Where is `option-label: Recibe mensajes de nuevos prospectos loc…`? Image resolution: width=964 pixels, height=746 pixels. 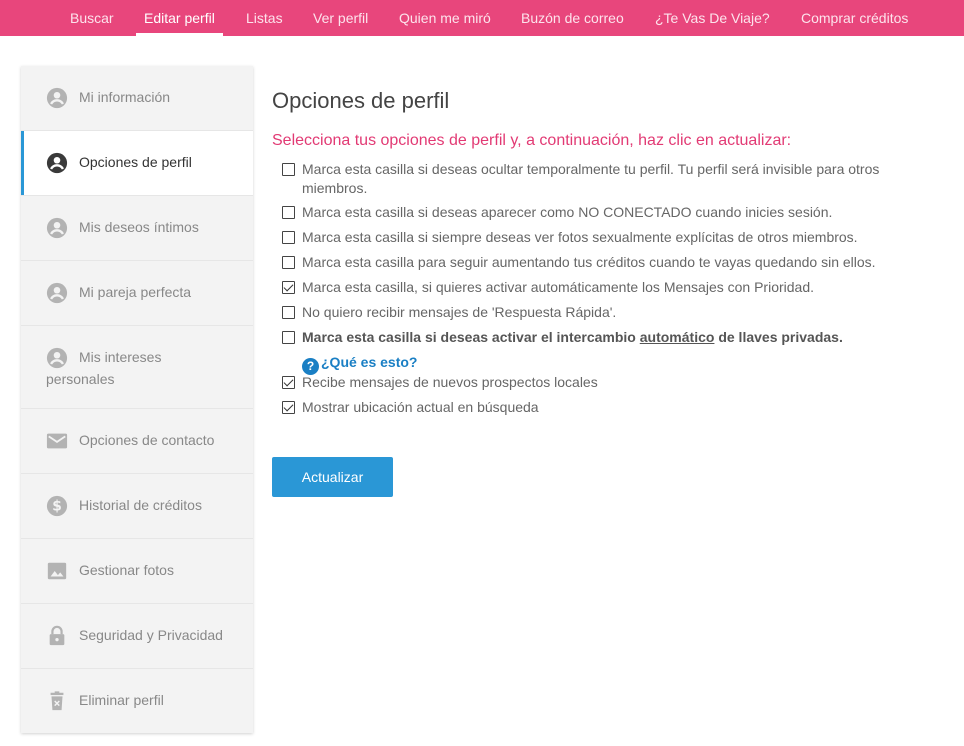 option-label: Recibe mensajes de nuevos prospectos loc… is located at coordinates (450, 382).